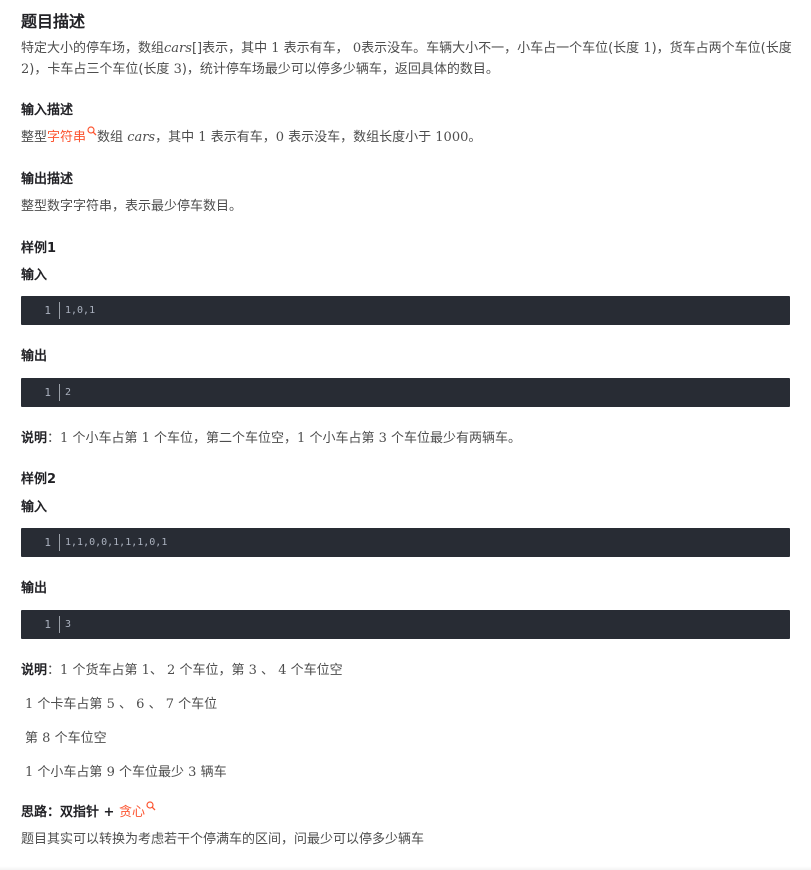  Describe the element at coordinates (282, 670) in the screenshot. I see `math-number: 4` at that location.